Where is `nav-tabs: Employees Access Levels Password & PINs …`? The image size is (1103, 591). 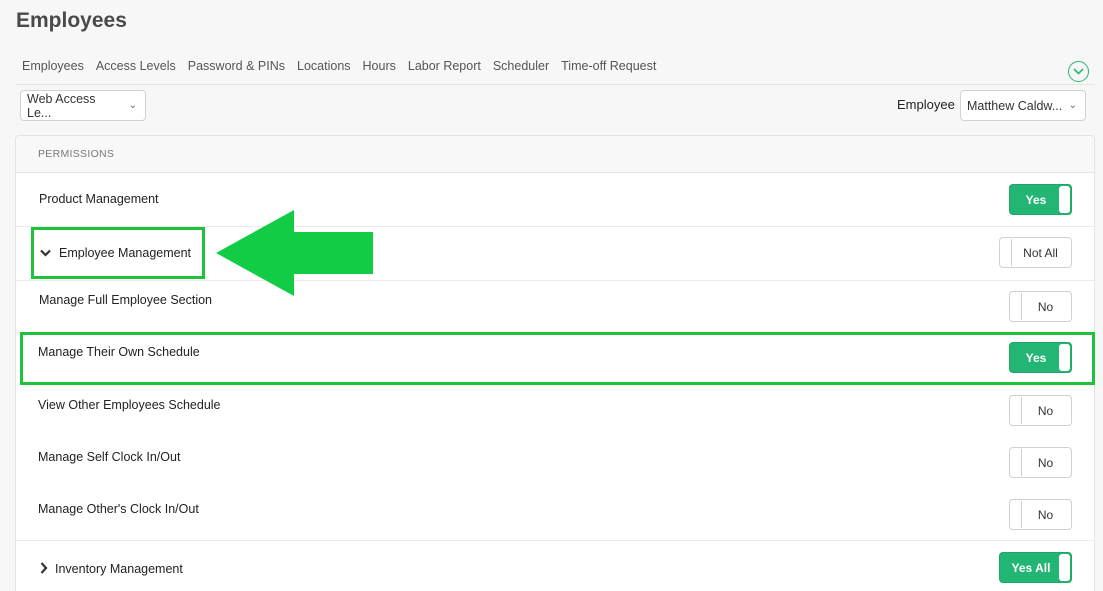 nav-tabs: Employees Access Levels Password & PINs … is located at coordinates (339, 66).